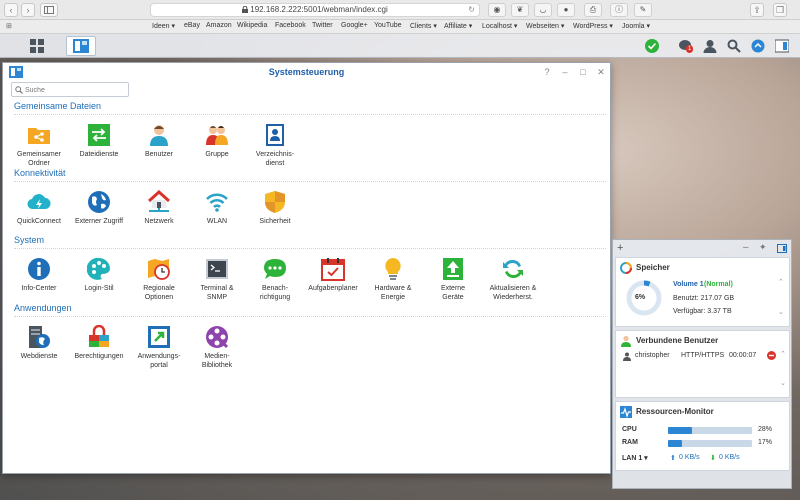 The height and width of the screenshot is (500, 800). What do you see at coordinates (458, 26) in the screenshot?
I see `bookmark-affiliate: Affiliate ▾` at bounding box center [458, 26].